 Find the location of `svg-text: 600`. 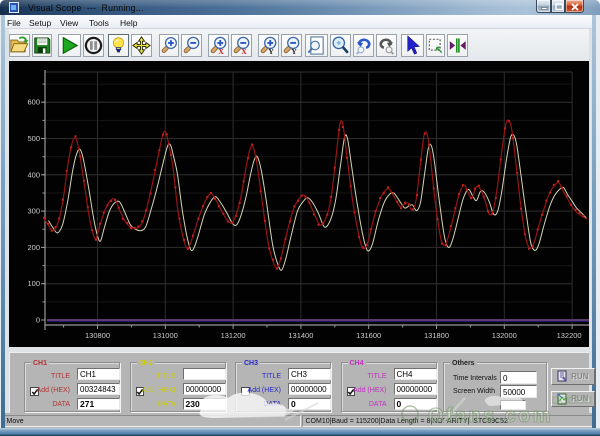

svg-text: 600 is located at coordinates (33, 102).